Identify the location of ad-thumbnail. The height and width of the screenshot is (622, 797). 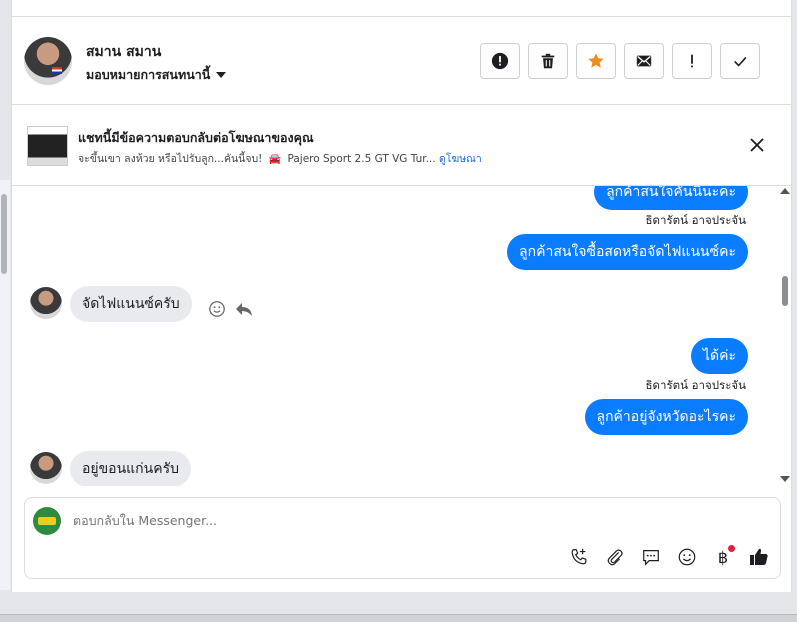
(47, 146).